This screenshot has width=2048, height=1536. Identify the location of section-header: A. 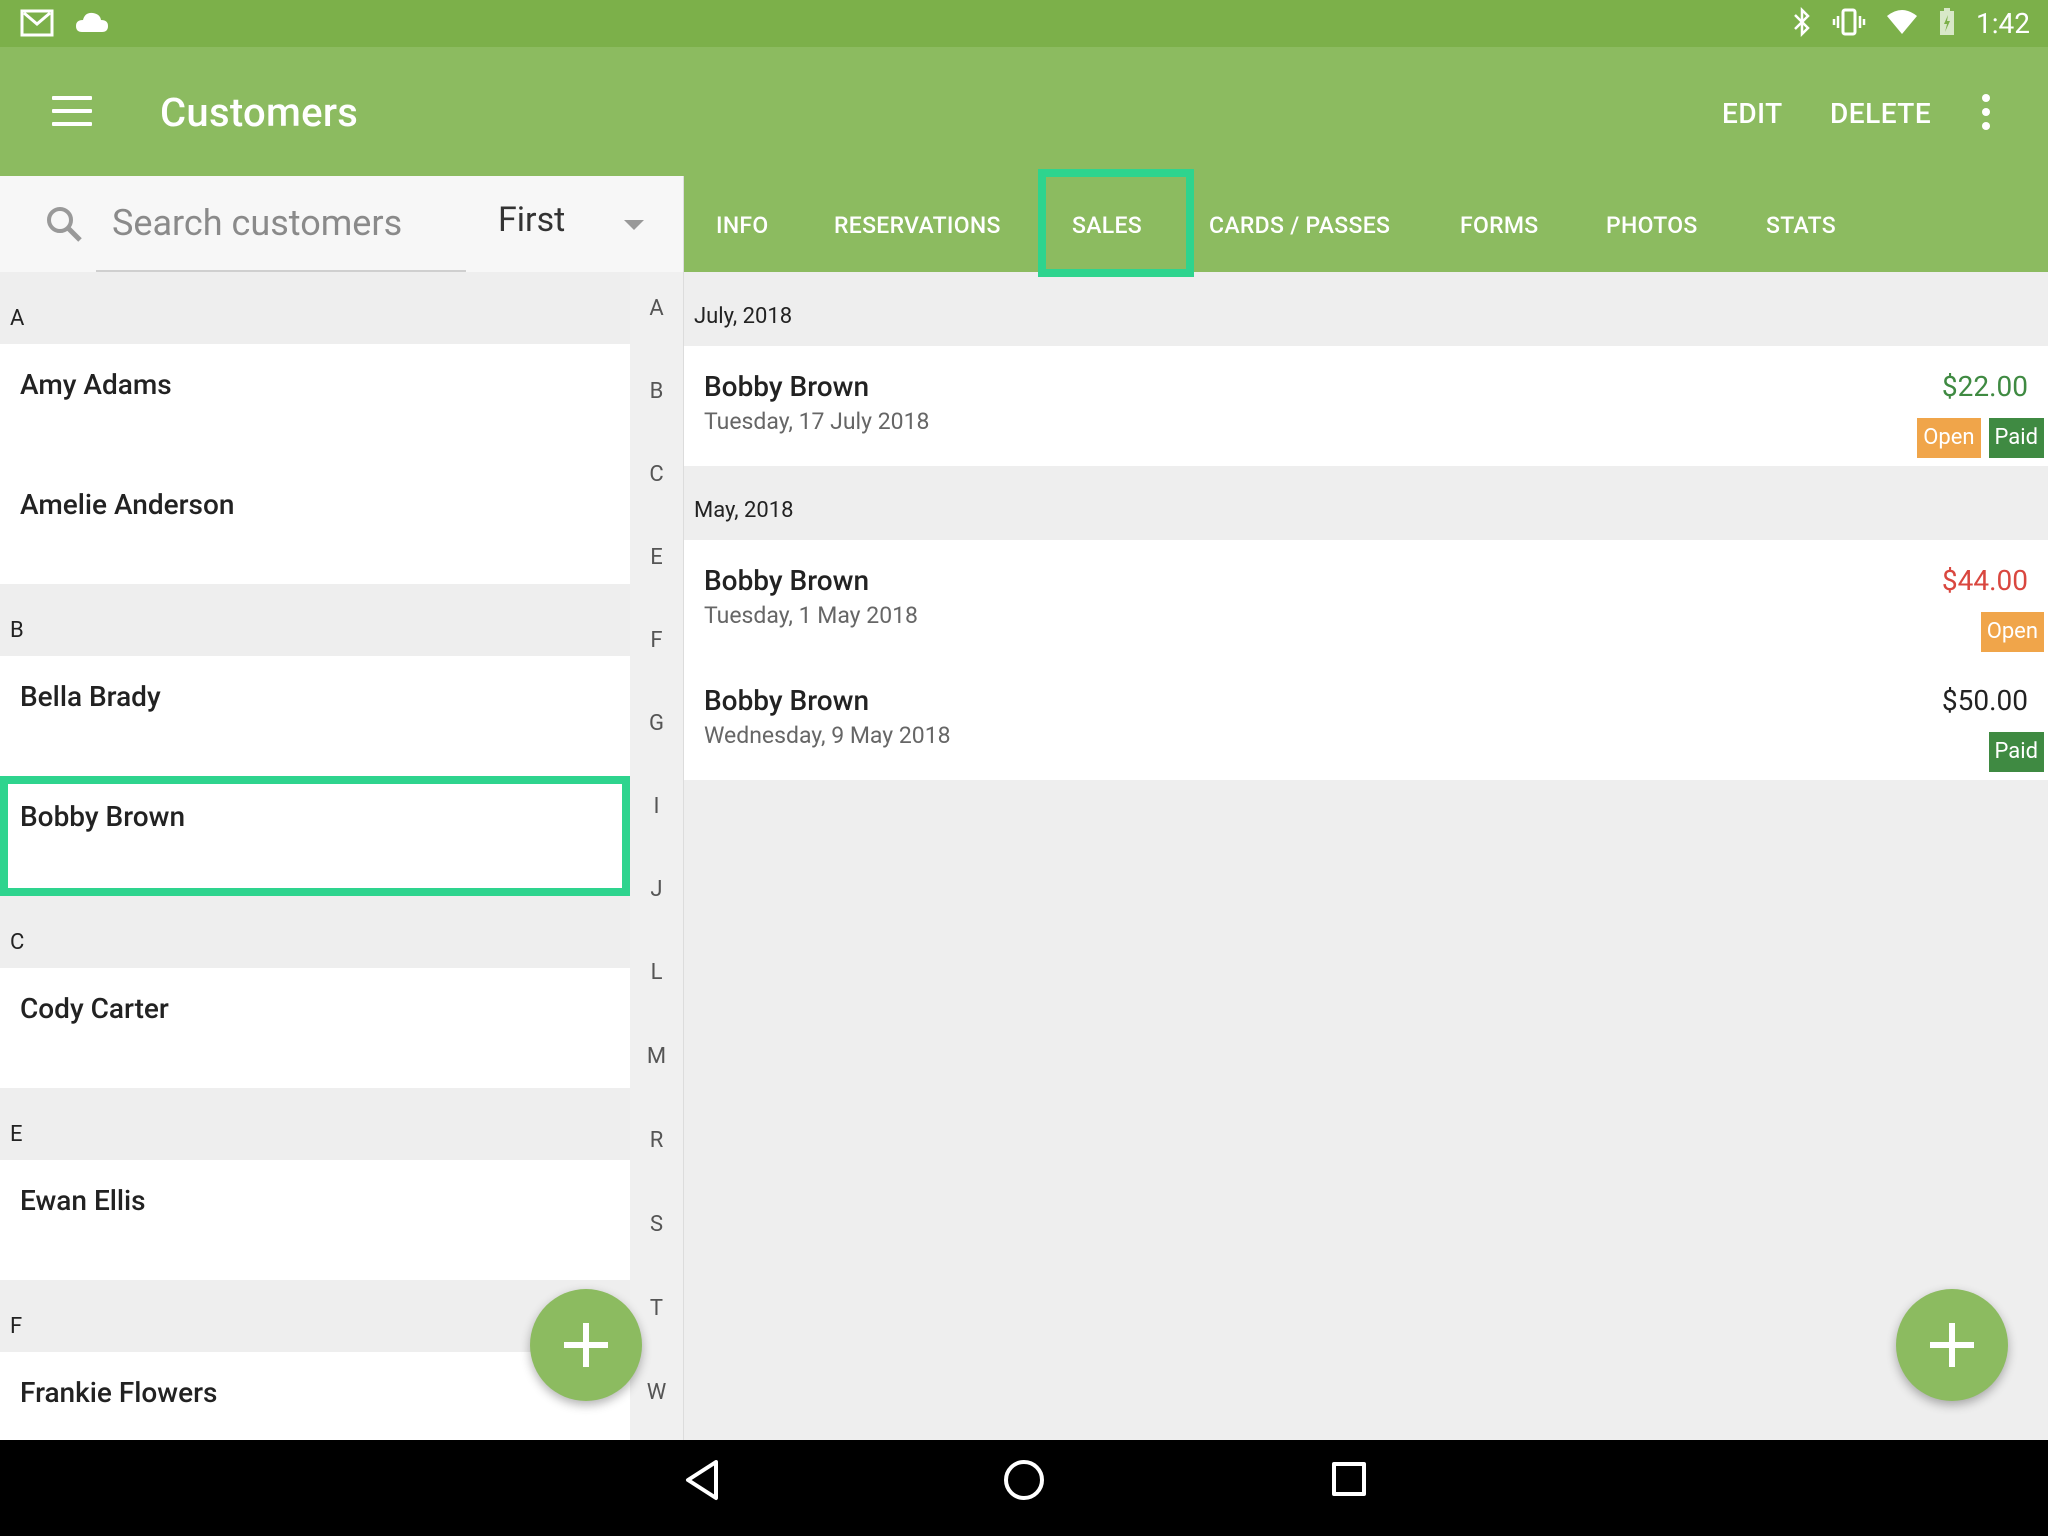
(315, 308).